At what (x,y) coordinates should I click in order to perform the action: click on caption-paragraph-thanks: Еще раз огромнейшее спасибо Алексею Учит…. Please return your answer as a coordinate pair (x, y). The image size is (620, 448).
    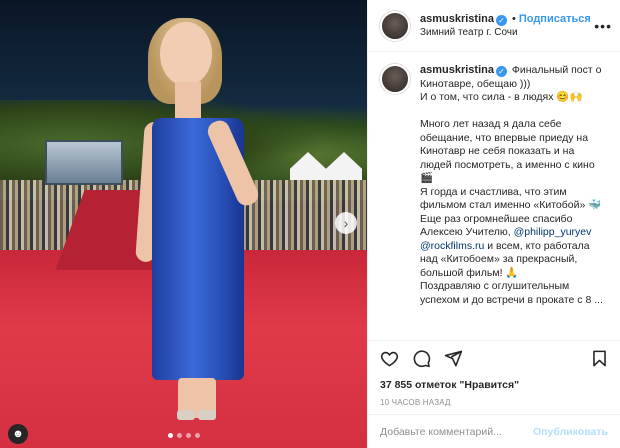
    Looking at the image, I should click on (514, 247).